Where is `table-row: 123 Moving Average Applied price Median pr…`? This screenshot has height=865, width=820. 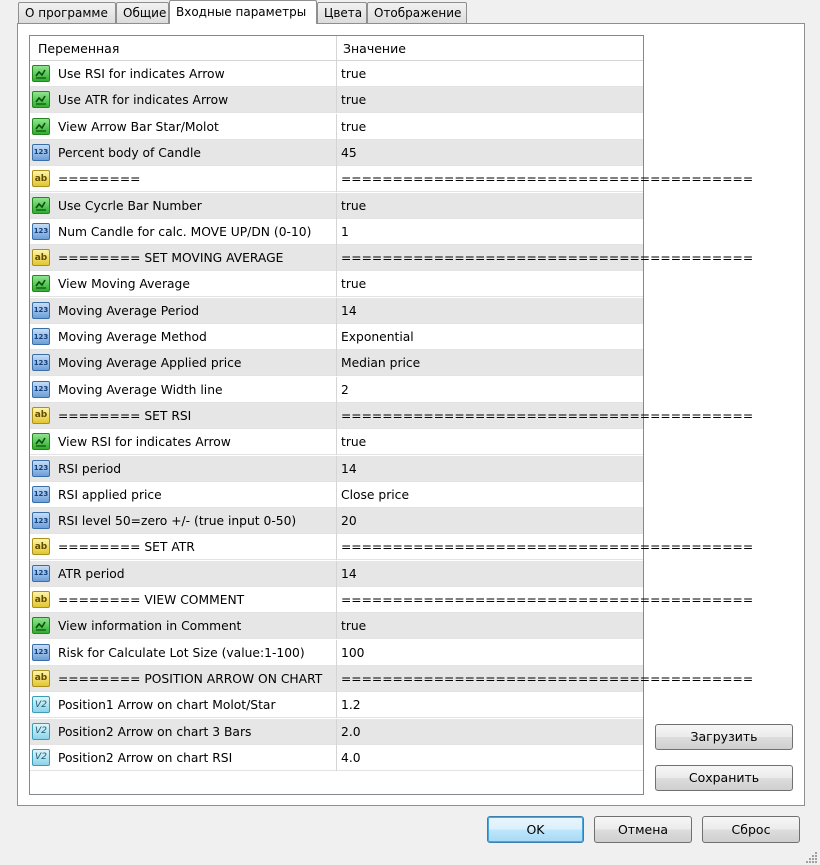 table-row: 123 Moving Average Applied price Median pr… is located at coordinates (336, 363).